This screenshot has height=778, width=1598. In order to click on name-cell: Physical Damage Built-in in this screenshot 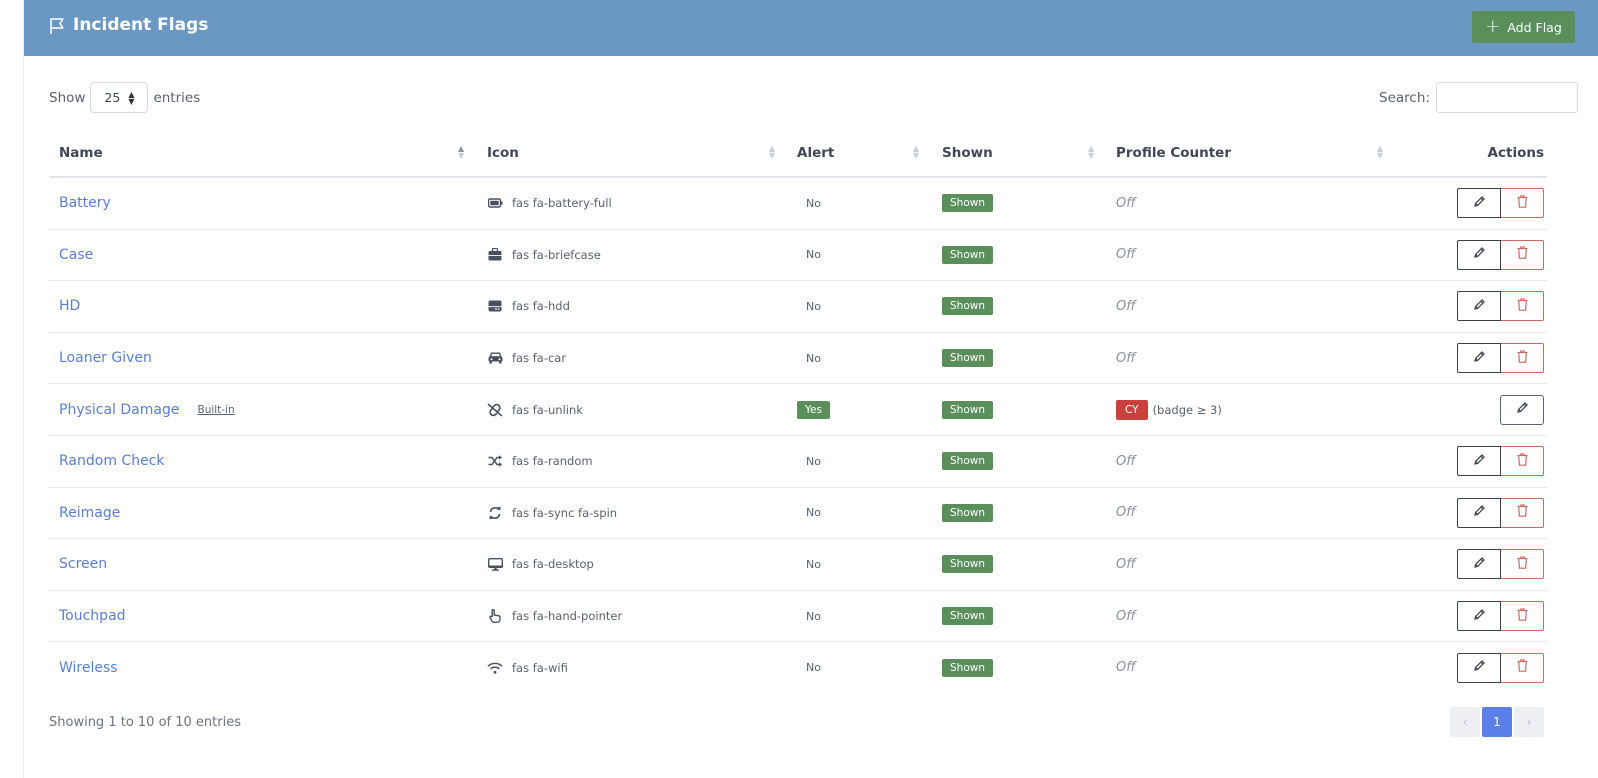, I will do `click(147, 409)`.